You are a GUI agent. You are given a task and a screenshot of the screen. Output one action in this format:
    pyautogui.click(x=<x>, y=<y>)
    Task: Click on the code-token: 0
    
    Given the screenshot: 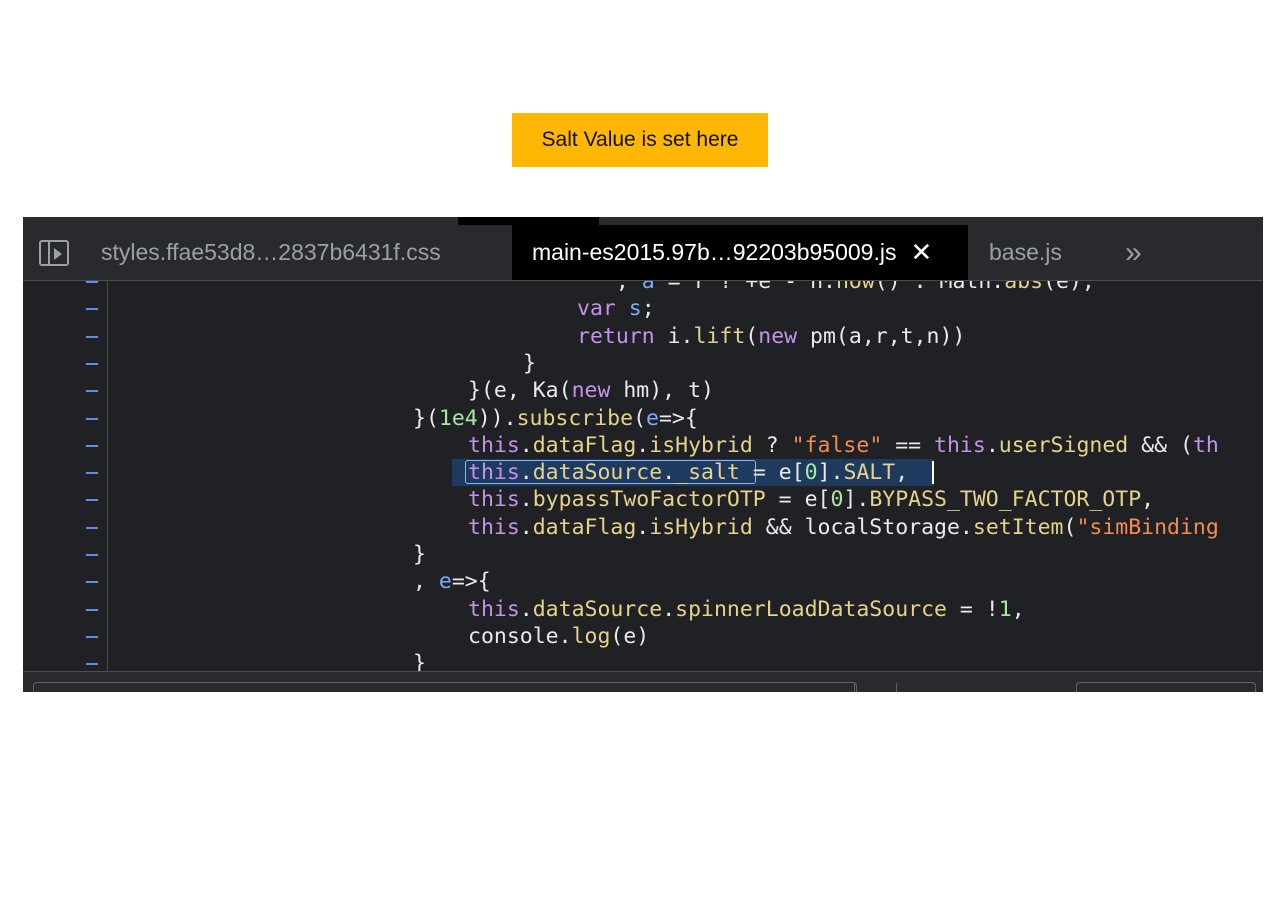 What is the action you would take?
    pyautogui.click(x=837, y=500)
    